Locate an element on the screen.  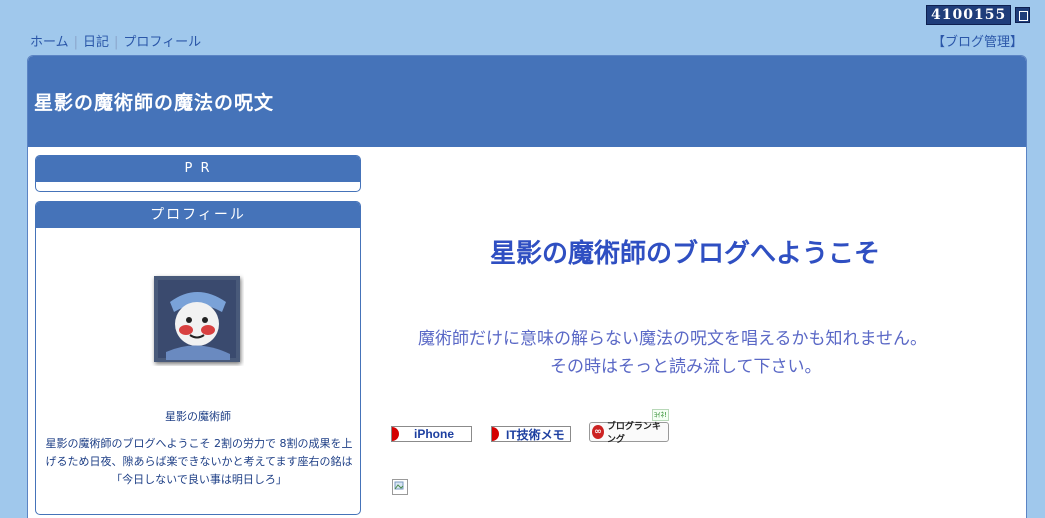
avatar is located at coordinates (197, 319).